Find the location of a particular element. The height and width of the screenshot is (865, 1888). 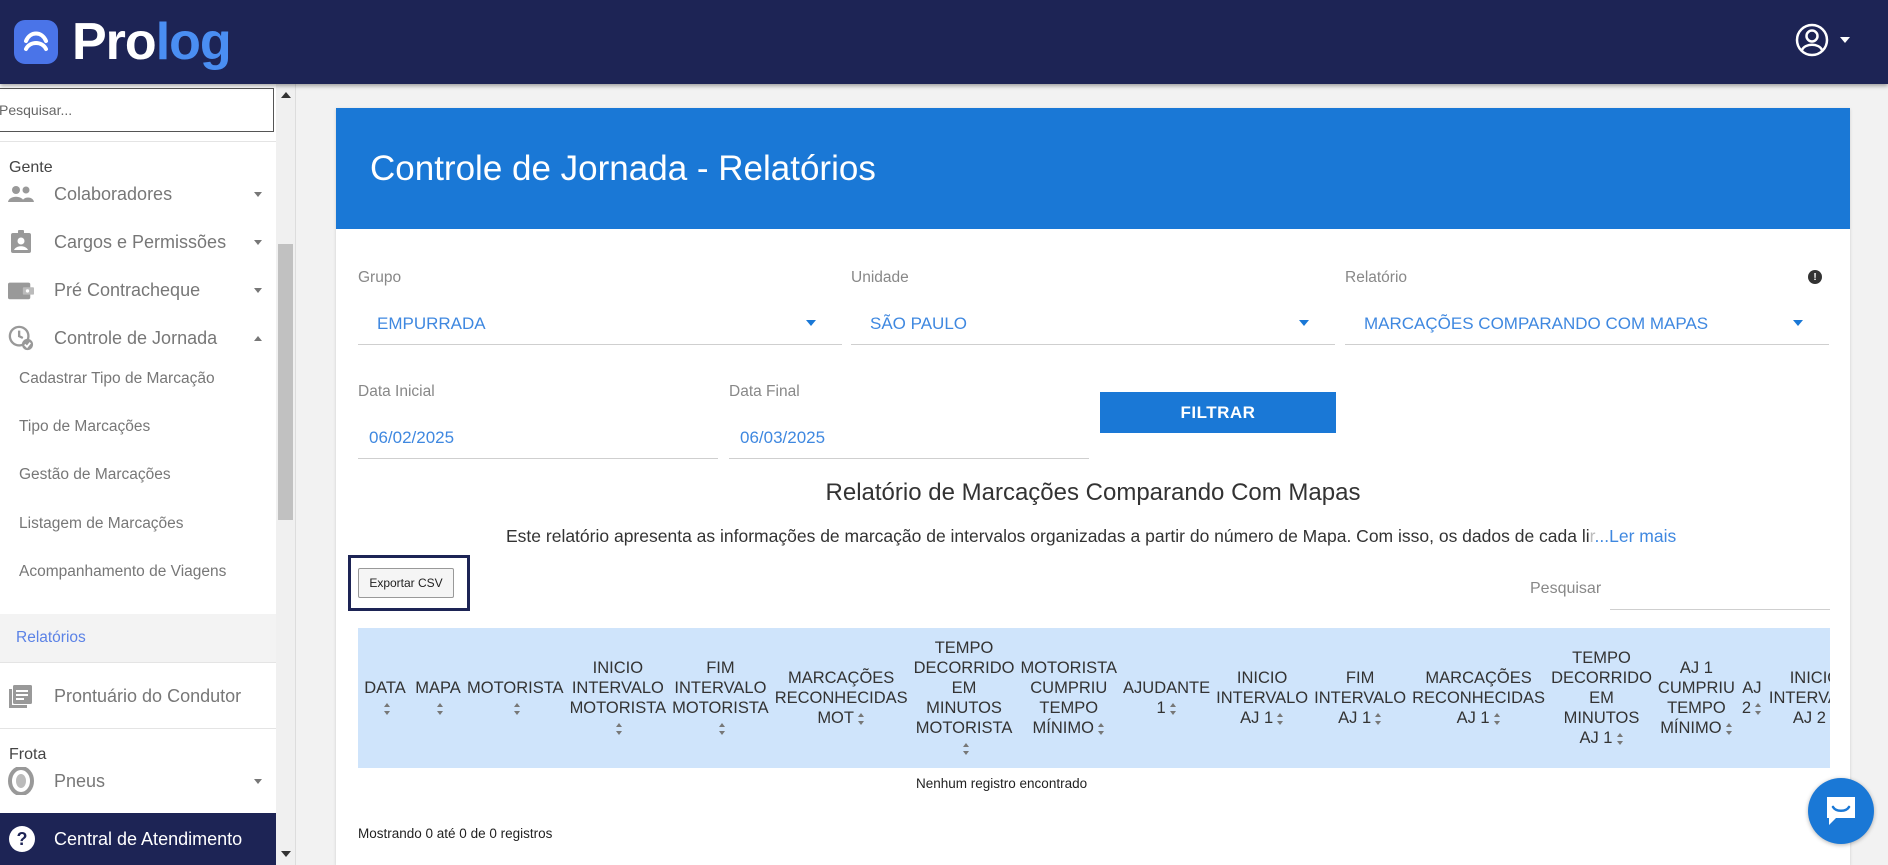

sidebar-subitem-listagem: Listagem de Marcações is located at coordinates (138, 524).